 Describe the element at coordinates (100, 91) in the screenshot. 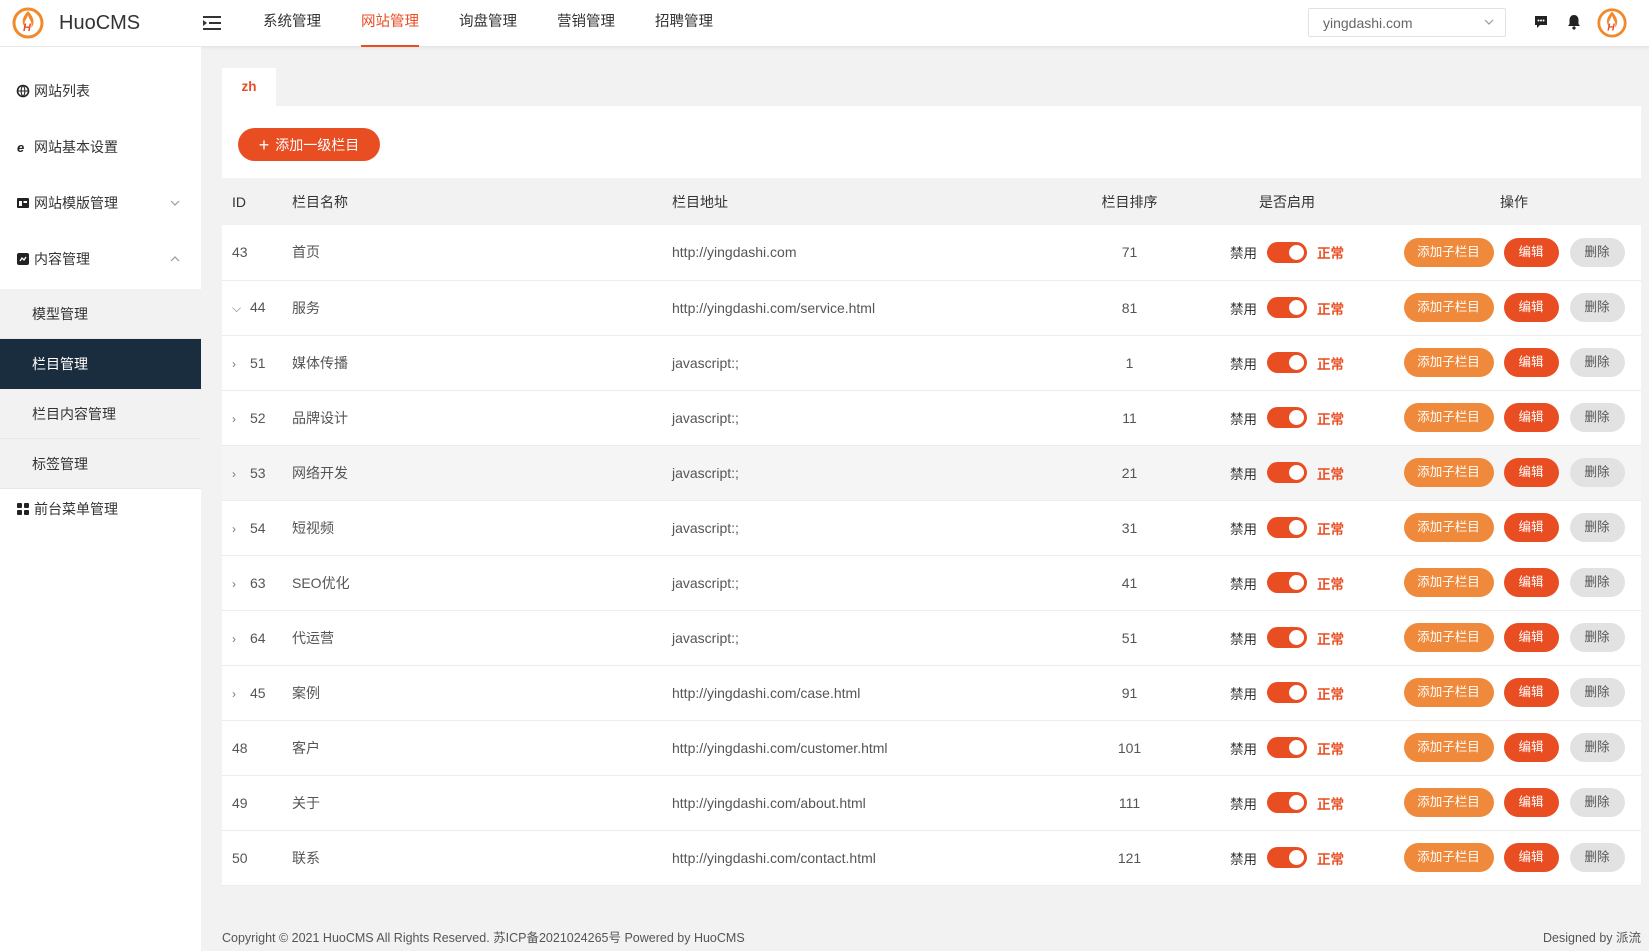

I see `sidebar-item-site-list: 网站列表` at that location.